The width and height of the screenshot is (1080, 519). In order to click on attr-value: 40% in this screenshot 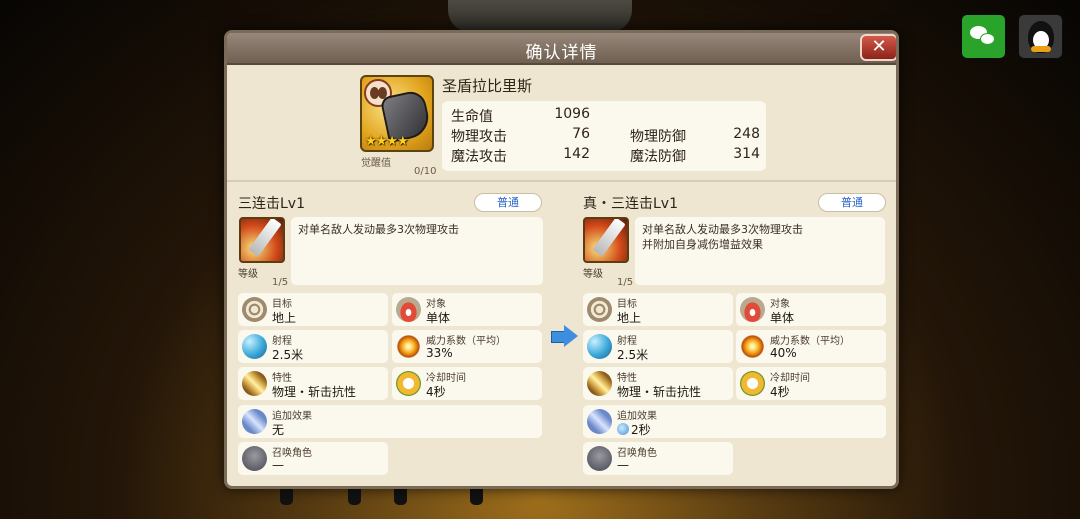, I will do `click(783, 353)`.